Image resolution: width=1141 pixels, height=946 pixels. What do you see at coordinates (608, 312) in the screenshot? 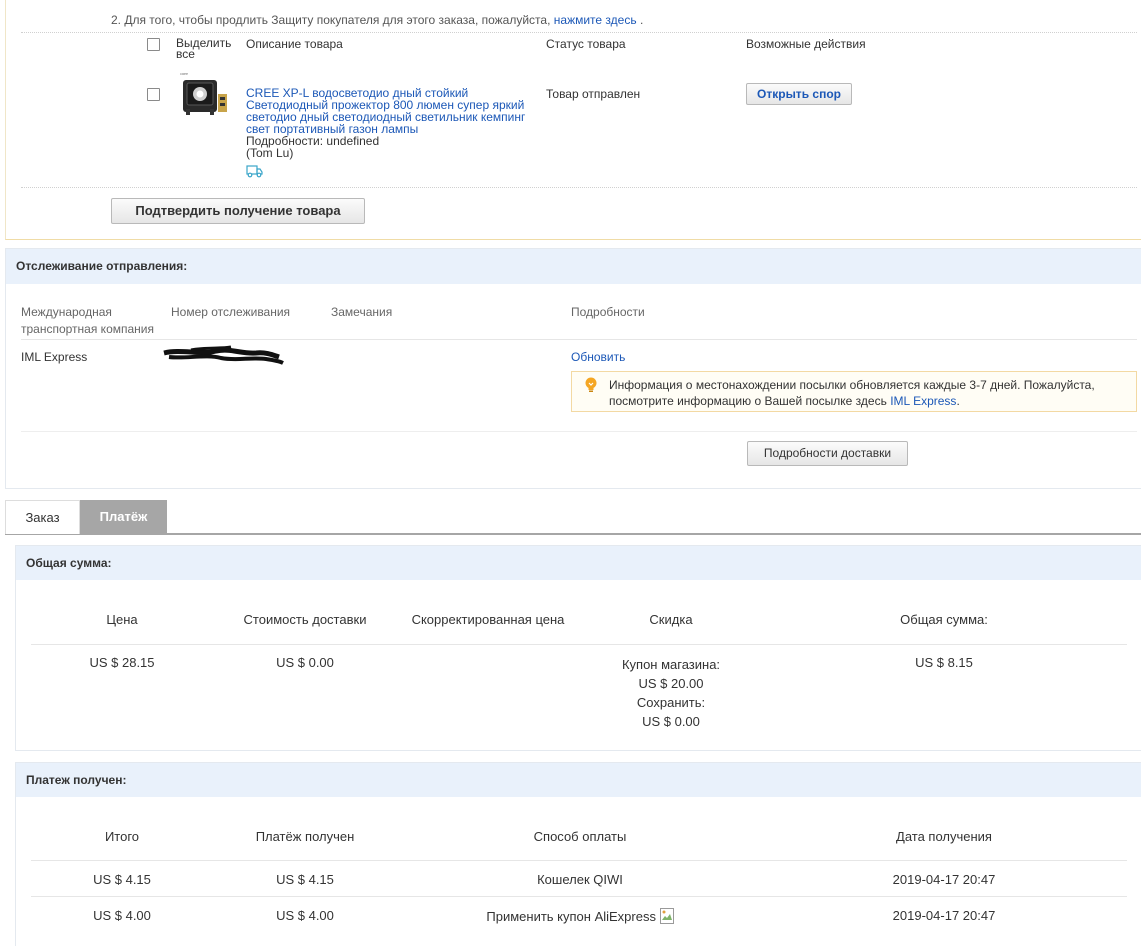
I see `column-details: Подробности` at bounding box center [608, 312].